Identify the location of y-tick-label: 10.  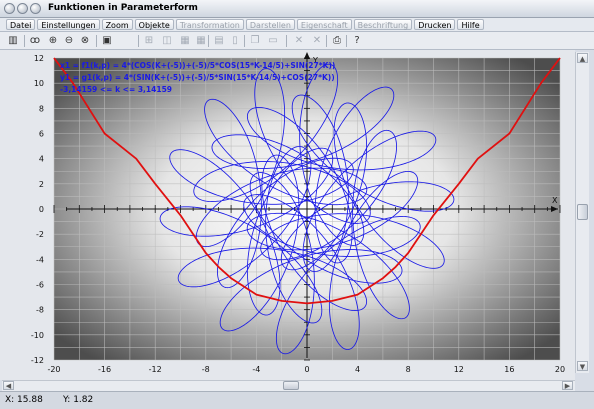
(39, 83).